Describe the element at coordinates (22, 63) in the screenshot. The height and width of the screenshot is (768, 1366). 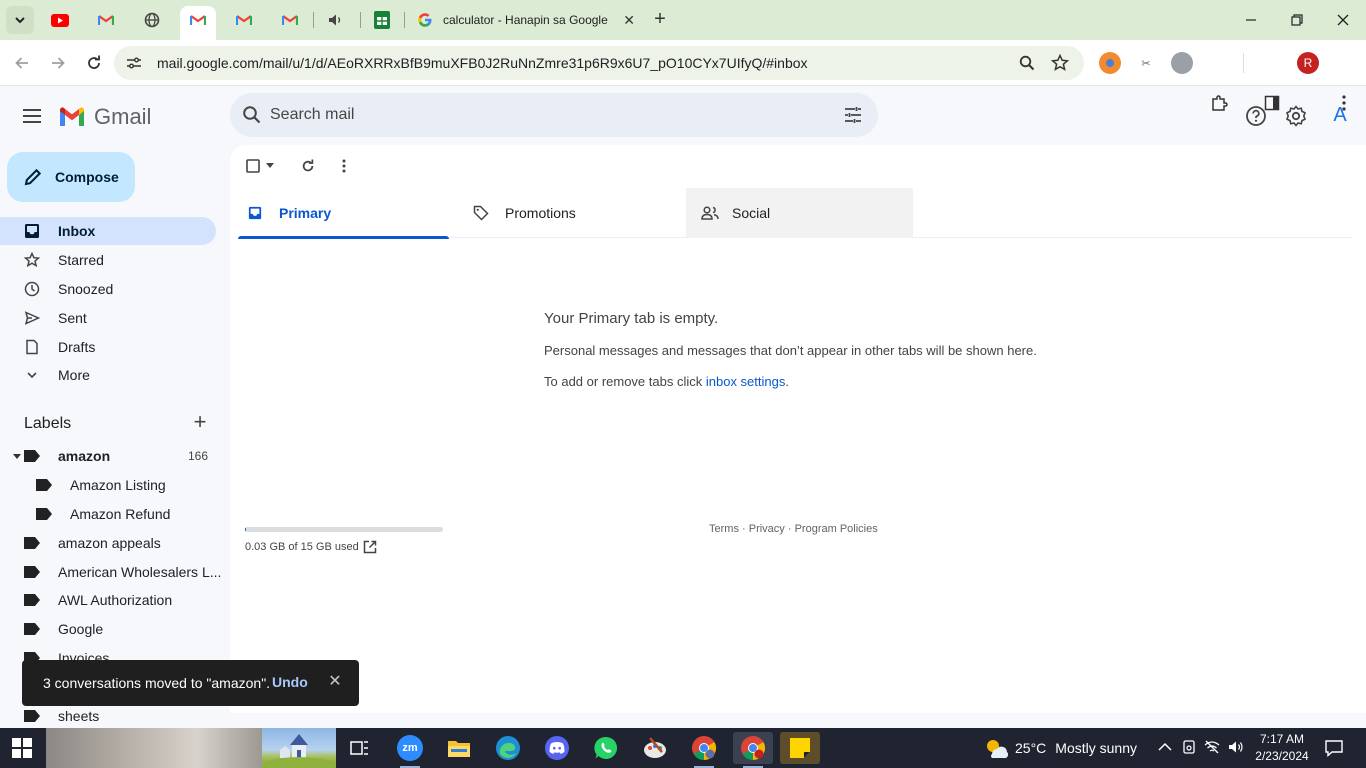
I see `back-button` at that location.